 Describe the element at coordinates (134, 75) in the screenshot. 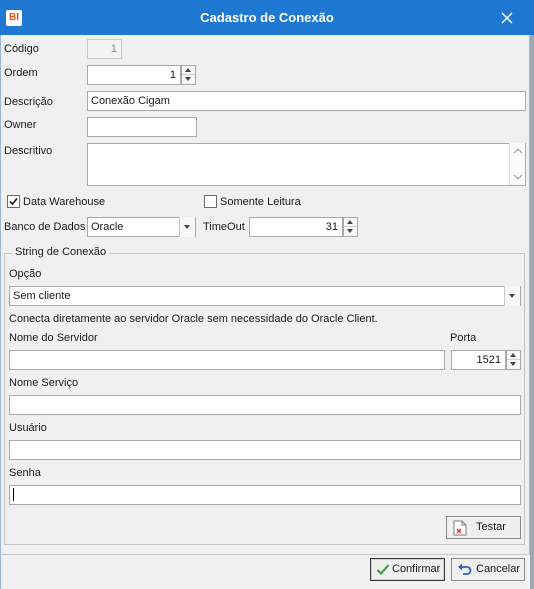

I see `ordem-input: 1` at that location.